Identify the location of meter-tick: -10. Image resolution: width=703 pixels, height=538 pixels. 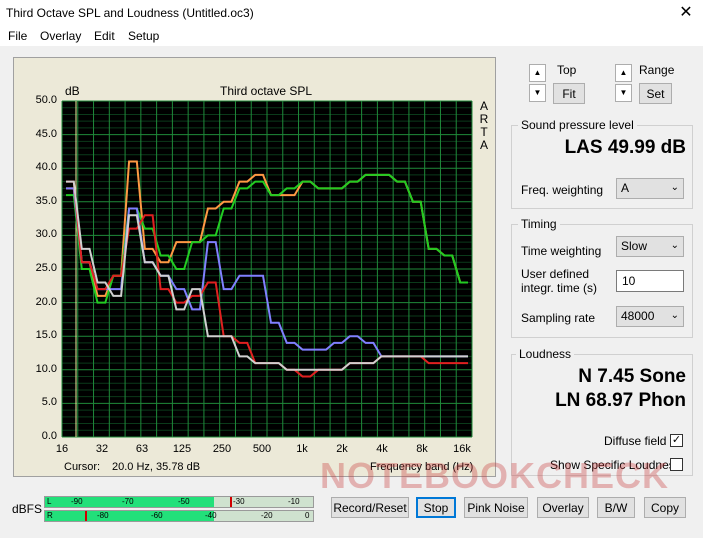
(294, 501).